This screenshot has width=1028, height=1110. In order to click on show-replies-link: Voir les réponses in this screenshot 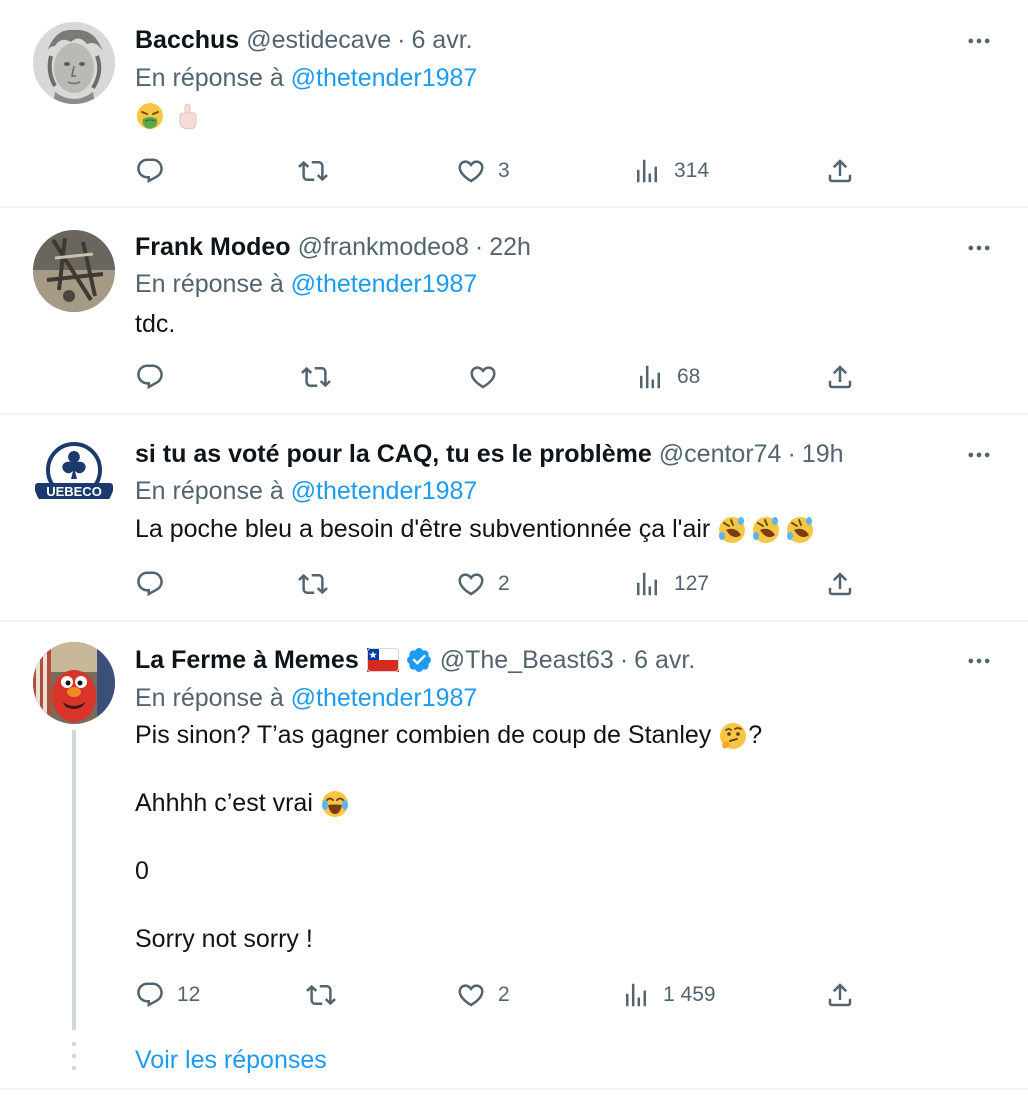, I will do `click(231, 1060)`.